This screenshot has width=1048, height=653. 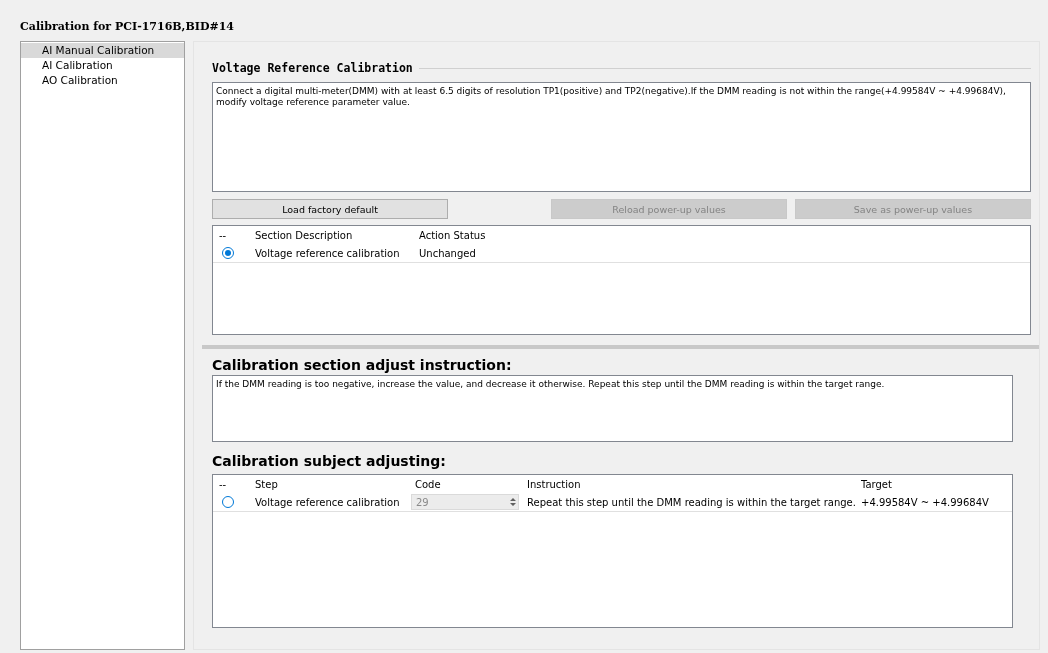 I want to click on column-header: Code, so click(x=428, y=484).